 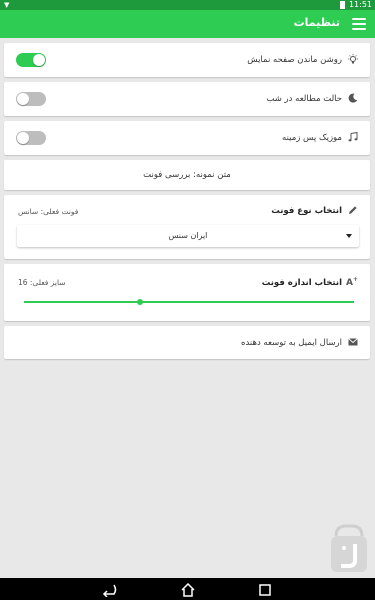 I want to click on font-size-slider, so click(x=189, y=302).